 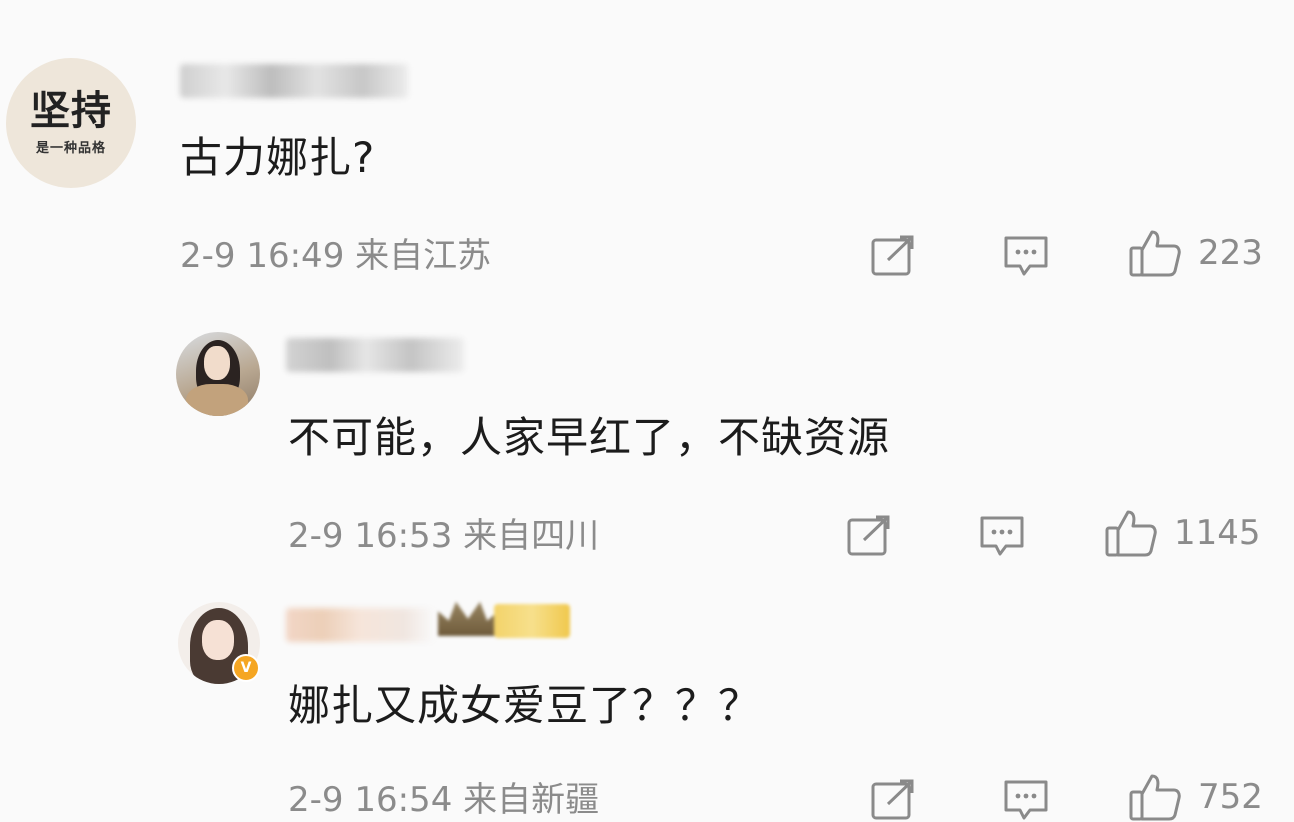 I want to click on like-count: 1145, so click(x=1217, y=533).